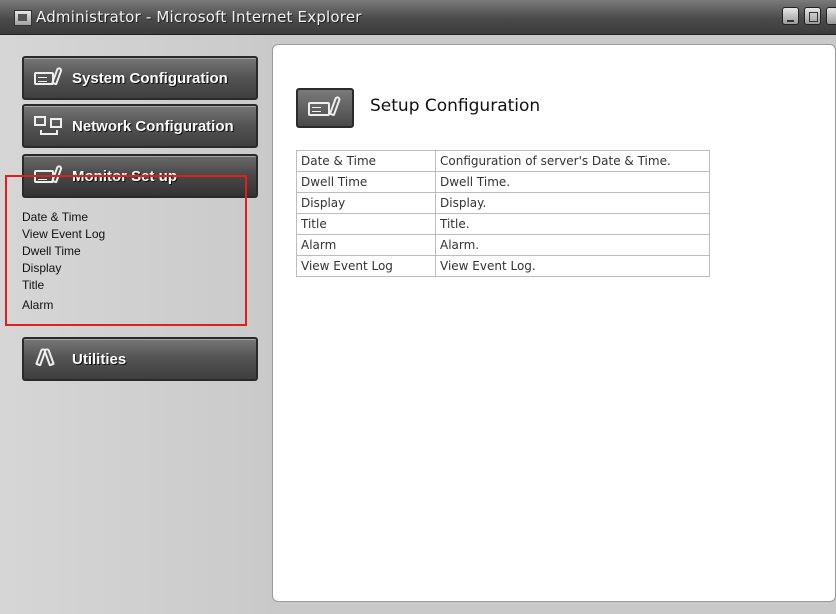  What do you see at coordinates (572, 161) in the screenshot?
I see `row-description: Configuration of server's Date & Time.` at bounding box center [572, 161].